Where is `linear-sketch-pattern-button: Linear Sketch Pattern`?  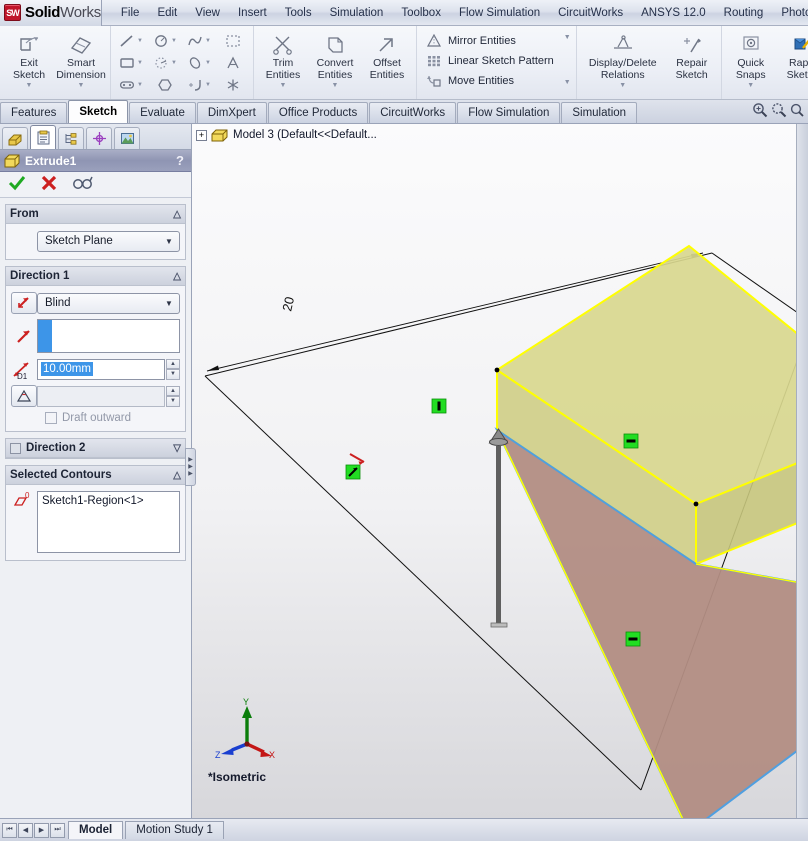
linear-sketch-pattern-button: Linear Sketch Pattern is located at coordinates (491, 61).